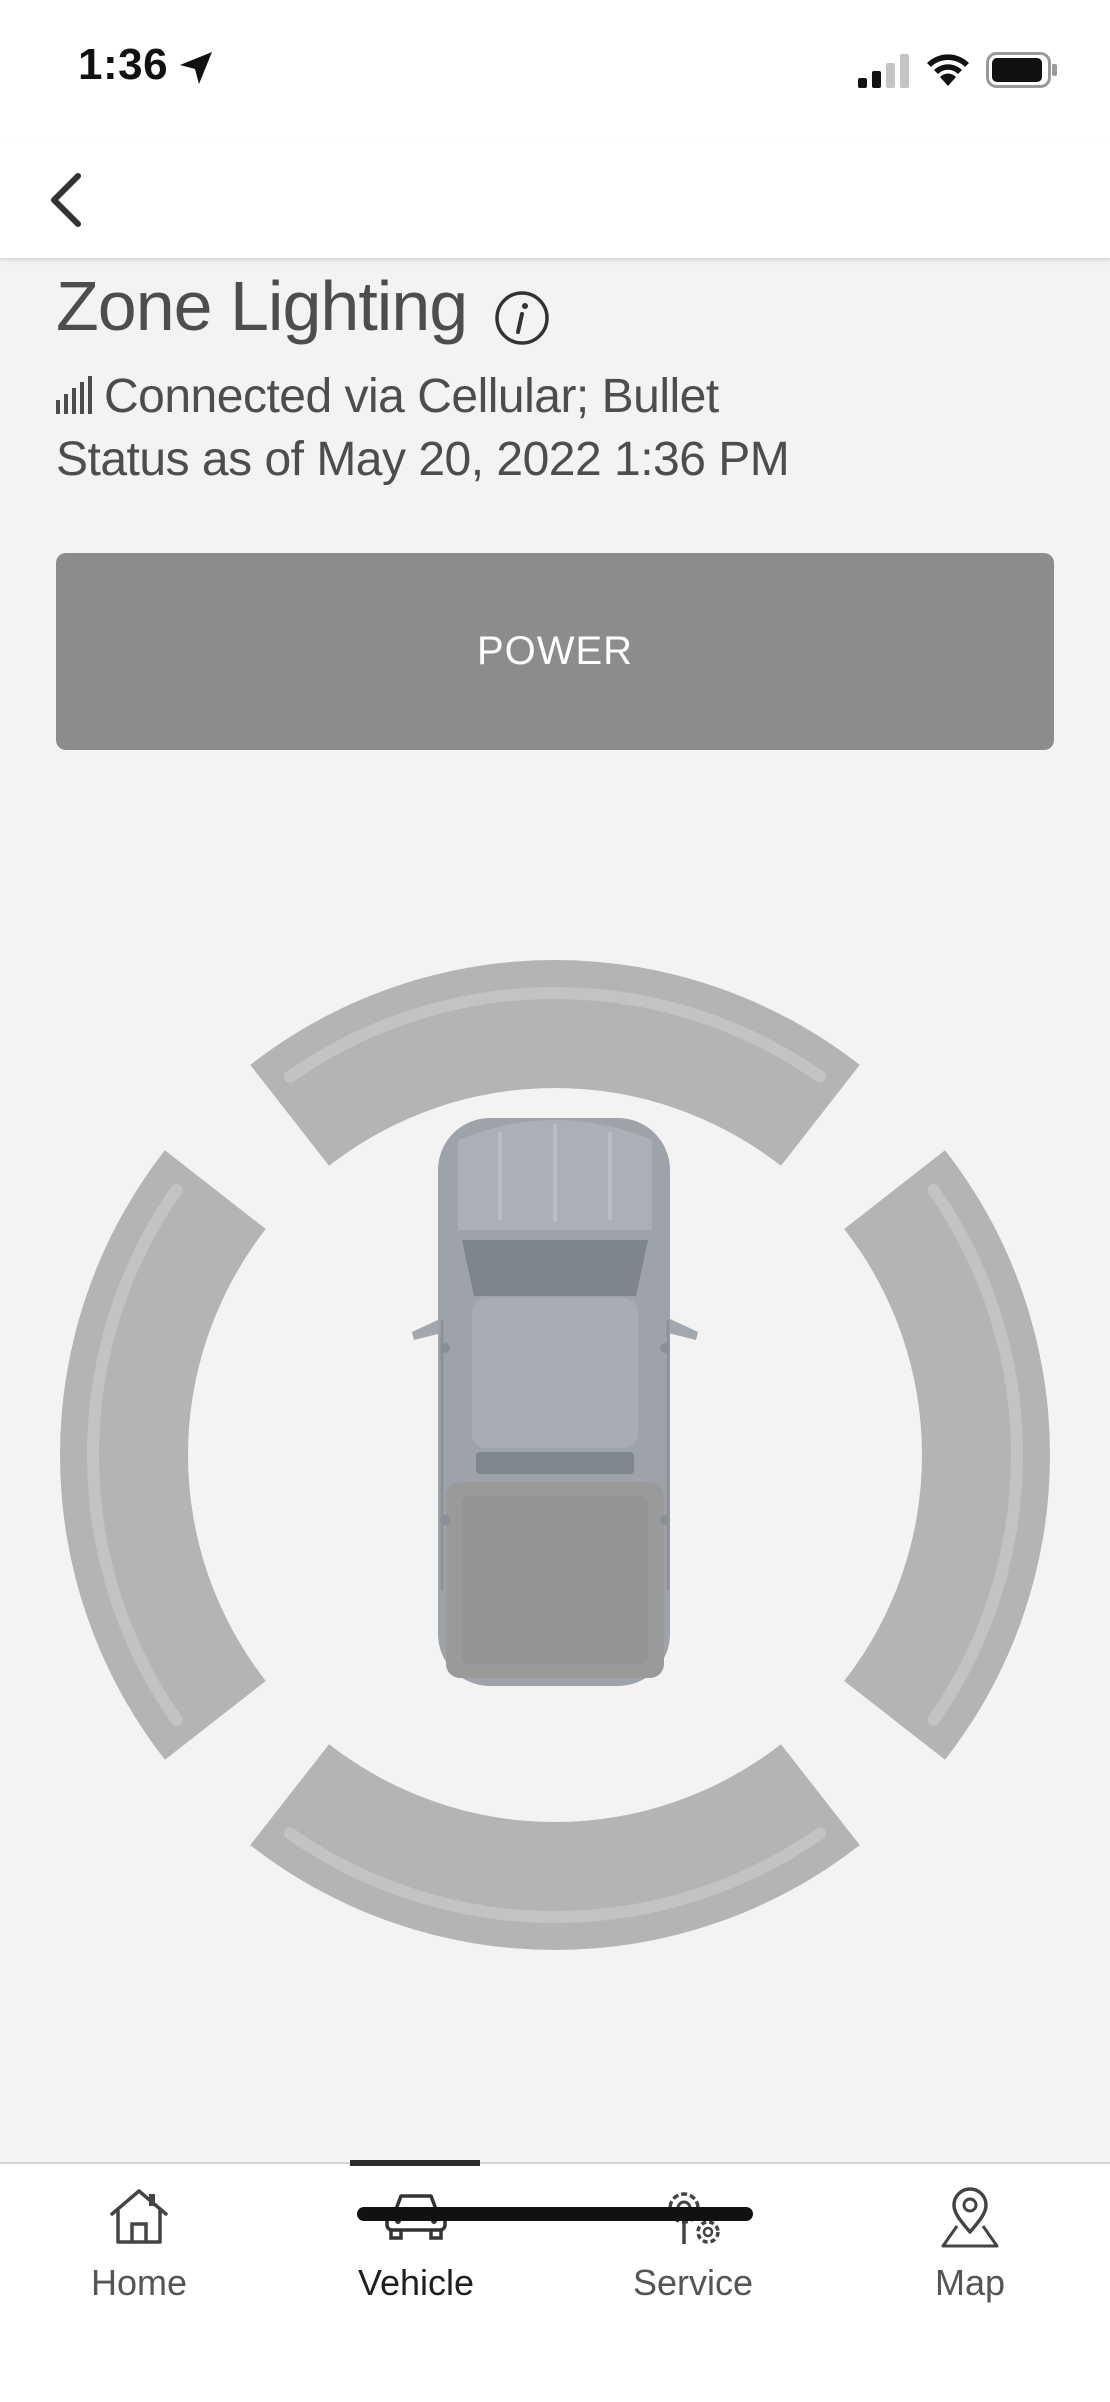 This screenshot has height=2402, width=1110. I want to click on nav-header, so click(555, 200).